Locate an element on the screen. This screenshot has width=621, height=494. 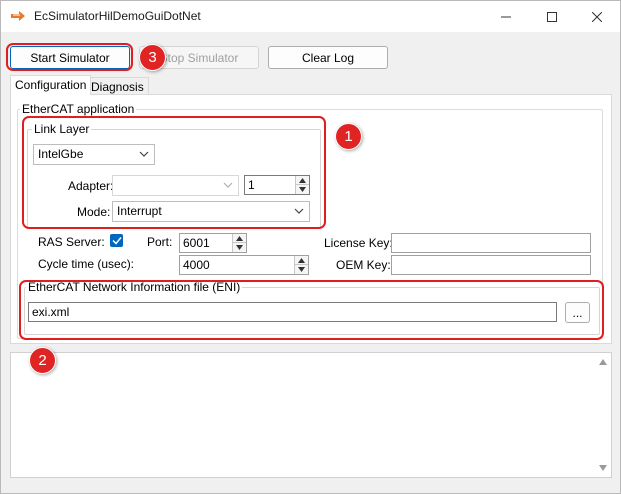
cycle-time-label: Cycle time (usec): is located at coordinates (86, 264).